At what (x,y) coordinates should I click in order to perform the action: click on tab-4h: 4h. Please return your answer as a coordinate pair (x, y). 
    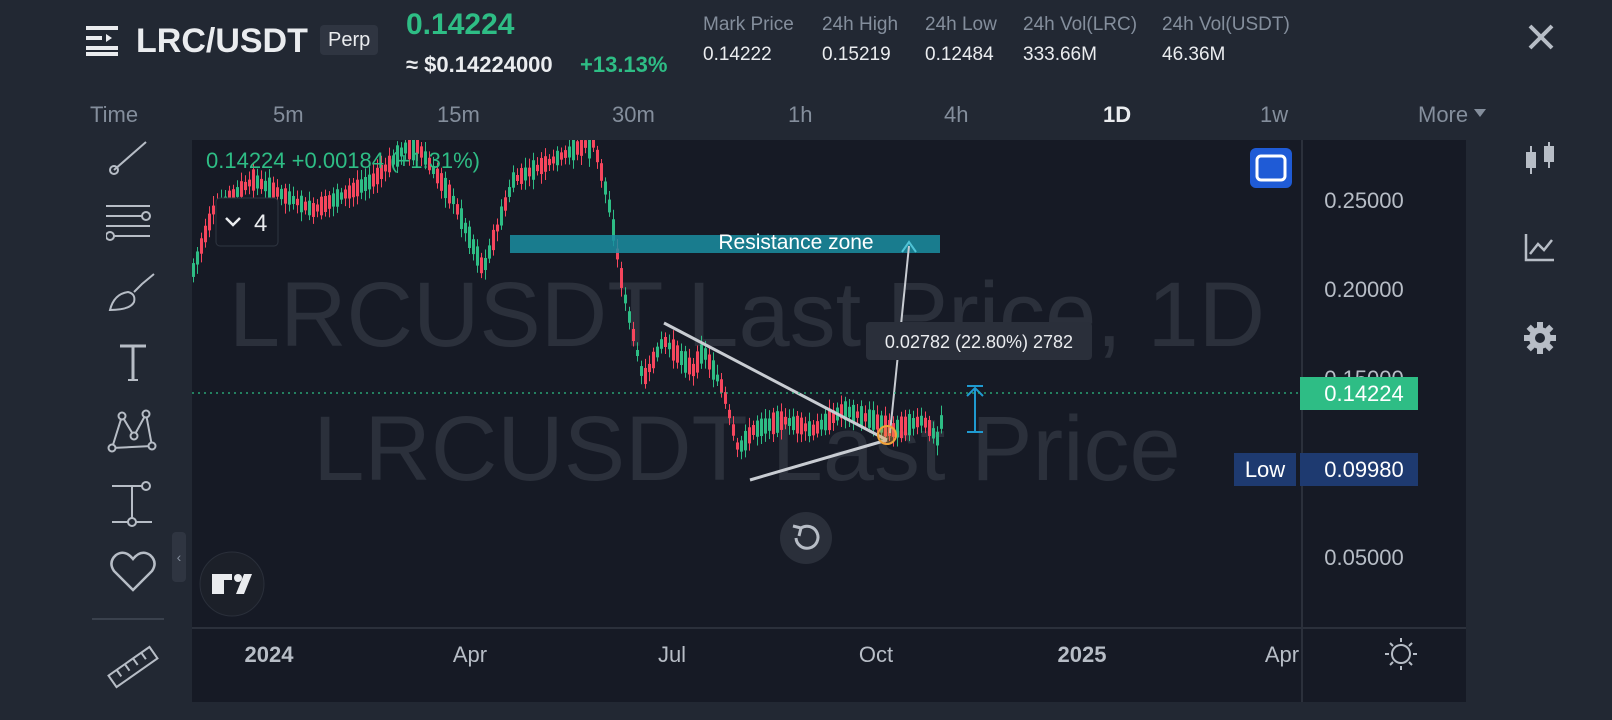
    Looking at the image, I should click on (956, 115).